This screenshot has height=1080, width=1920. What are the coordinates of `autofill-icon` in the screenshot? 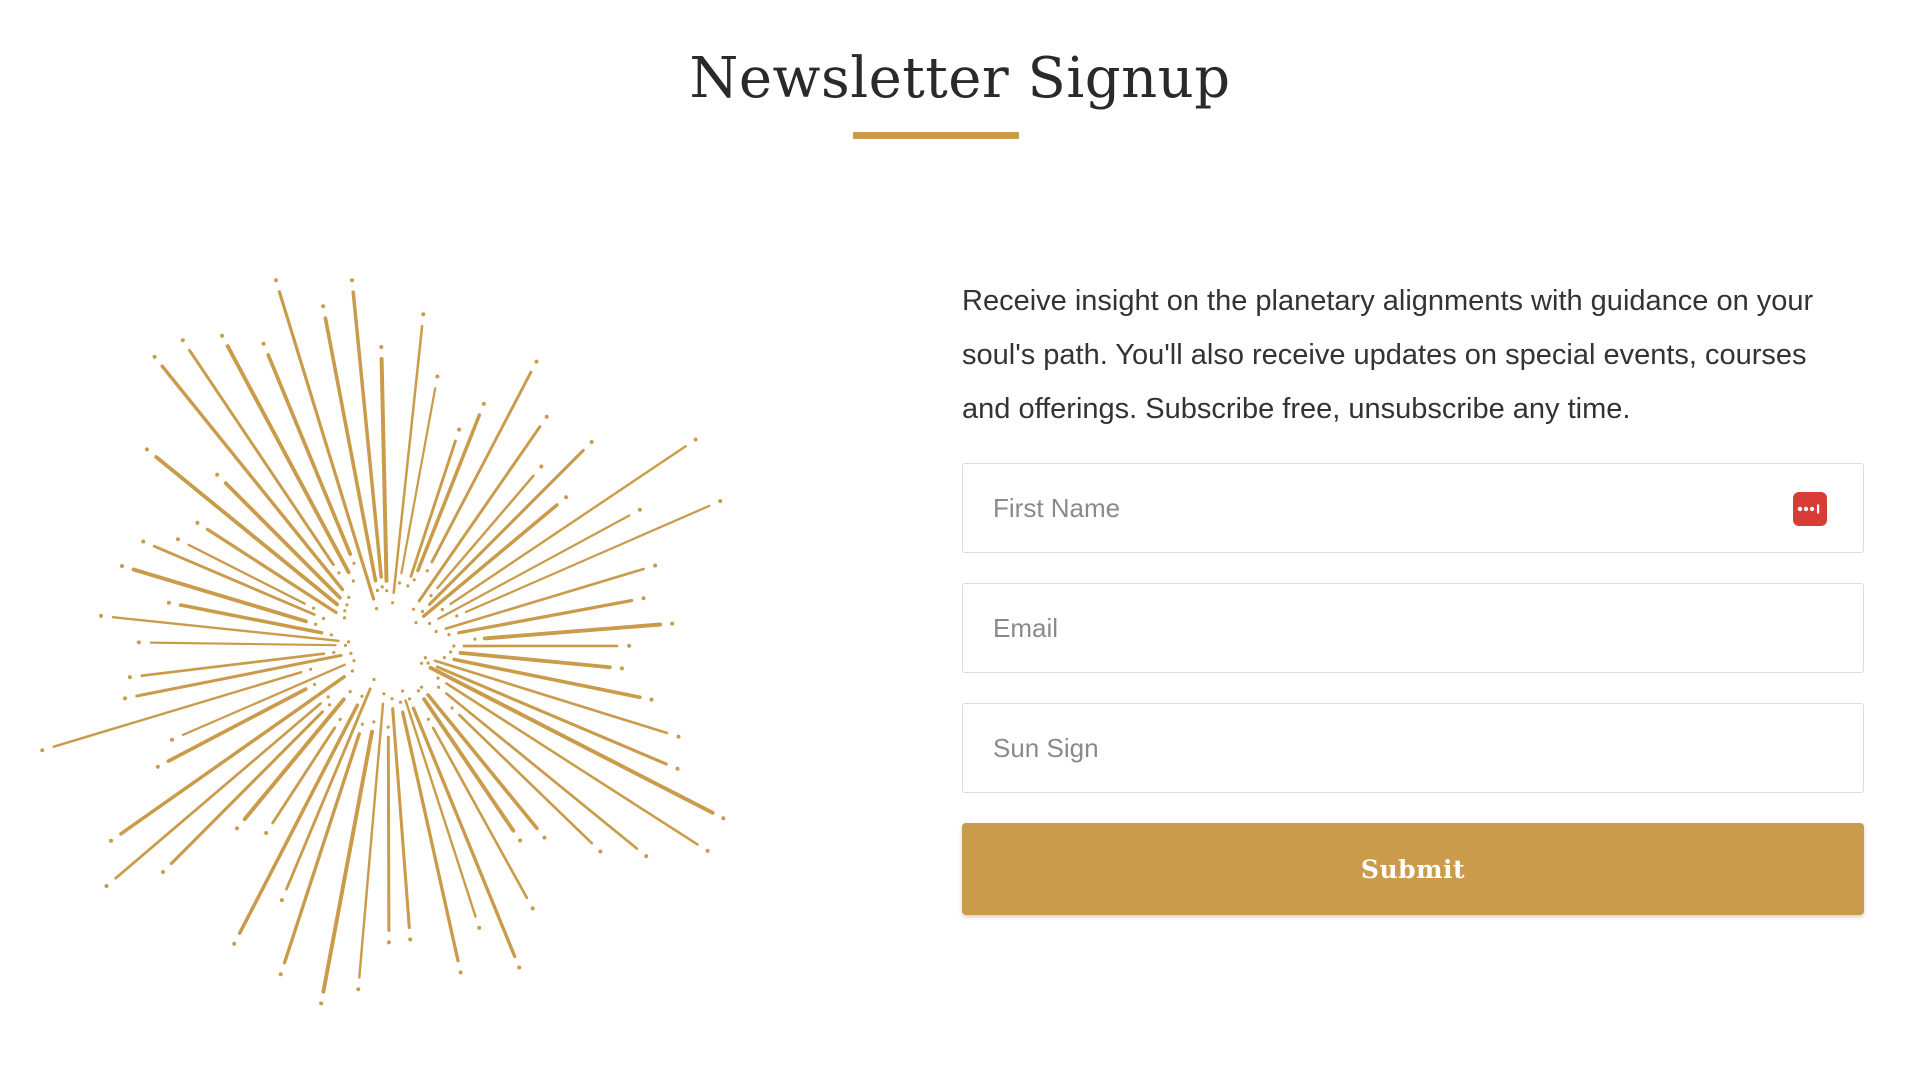 It's located at (1810, 509).